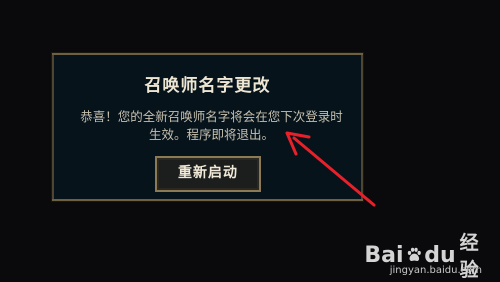 This screenshot has height=282, width=500. Describe the element at coordinates (435, 270) in the screenshot. I see `watermark-url: jingyan.baidu.com` at that location.